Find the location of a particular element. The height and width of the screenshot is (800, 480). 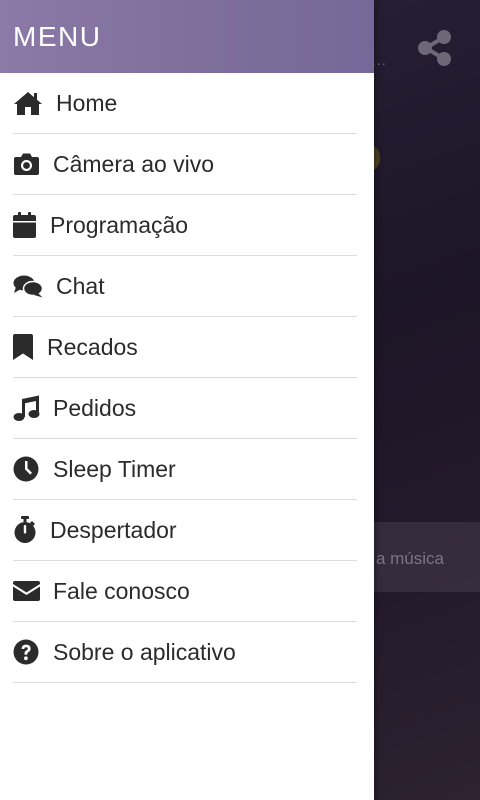

chat-icon is located at coordinates (28, 286).